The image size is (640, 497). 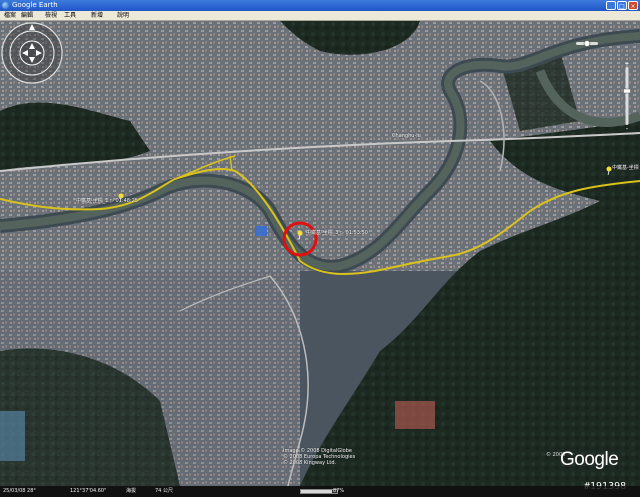 What do you see at coordinates (587, 44) in the screenshot?
I see `tilt-slider` at bounding box center [587, 44].